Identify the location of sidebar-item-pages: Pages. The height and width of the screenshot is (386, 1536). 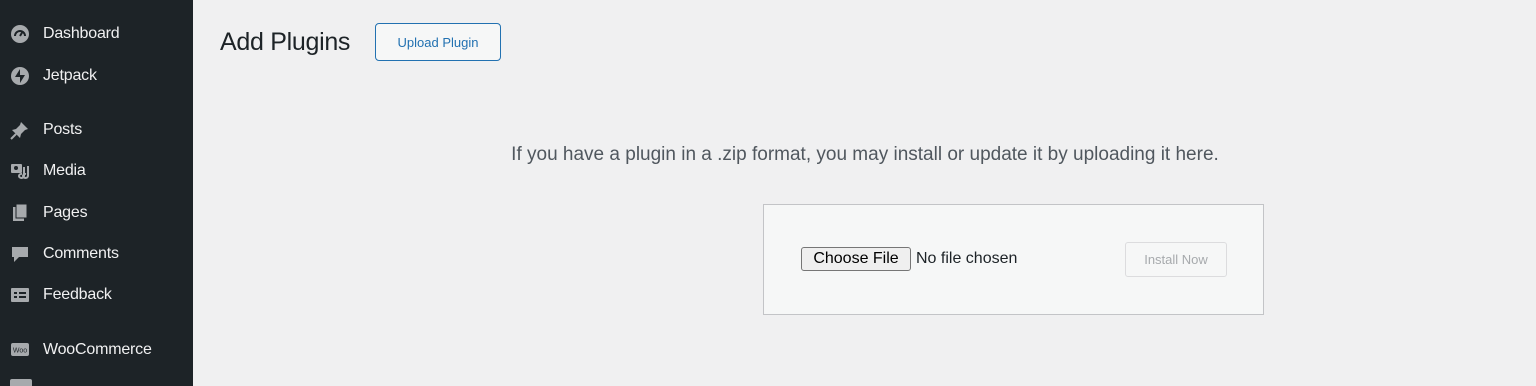
(96, 213).